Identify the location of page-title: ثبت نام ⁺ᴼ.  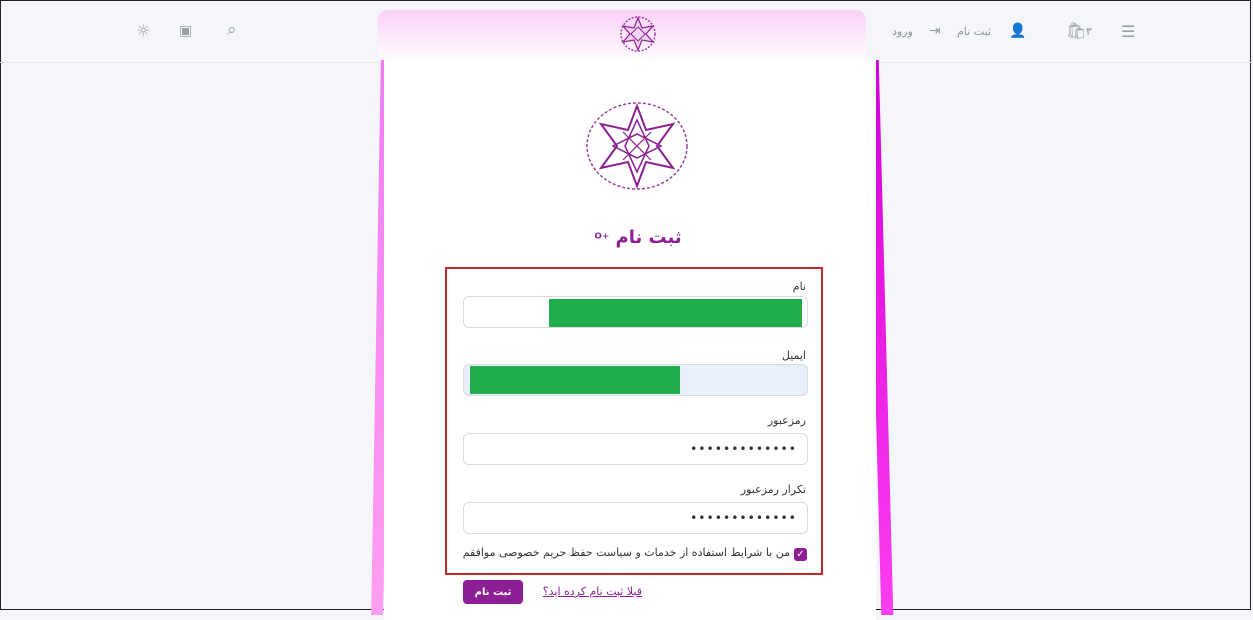
(638, 237).